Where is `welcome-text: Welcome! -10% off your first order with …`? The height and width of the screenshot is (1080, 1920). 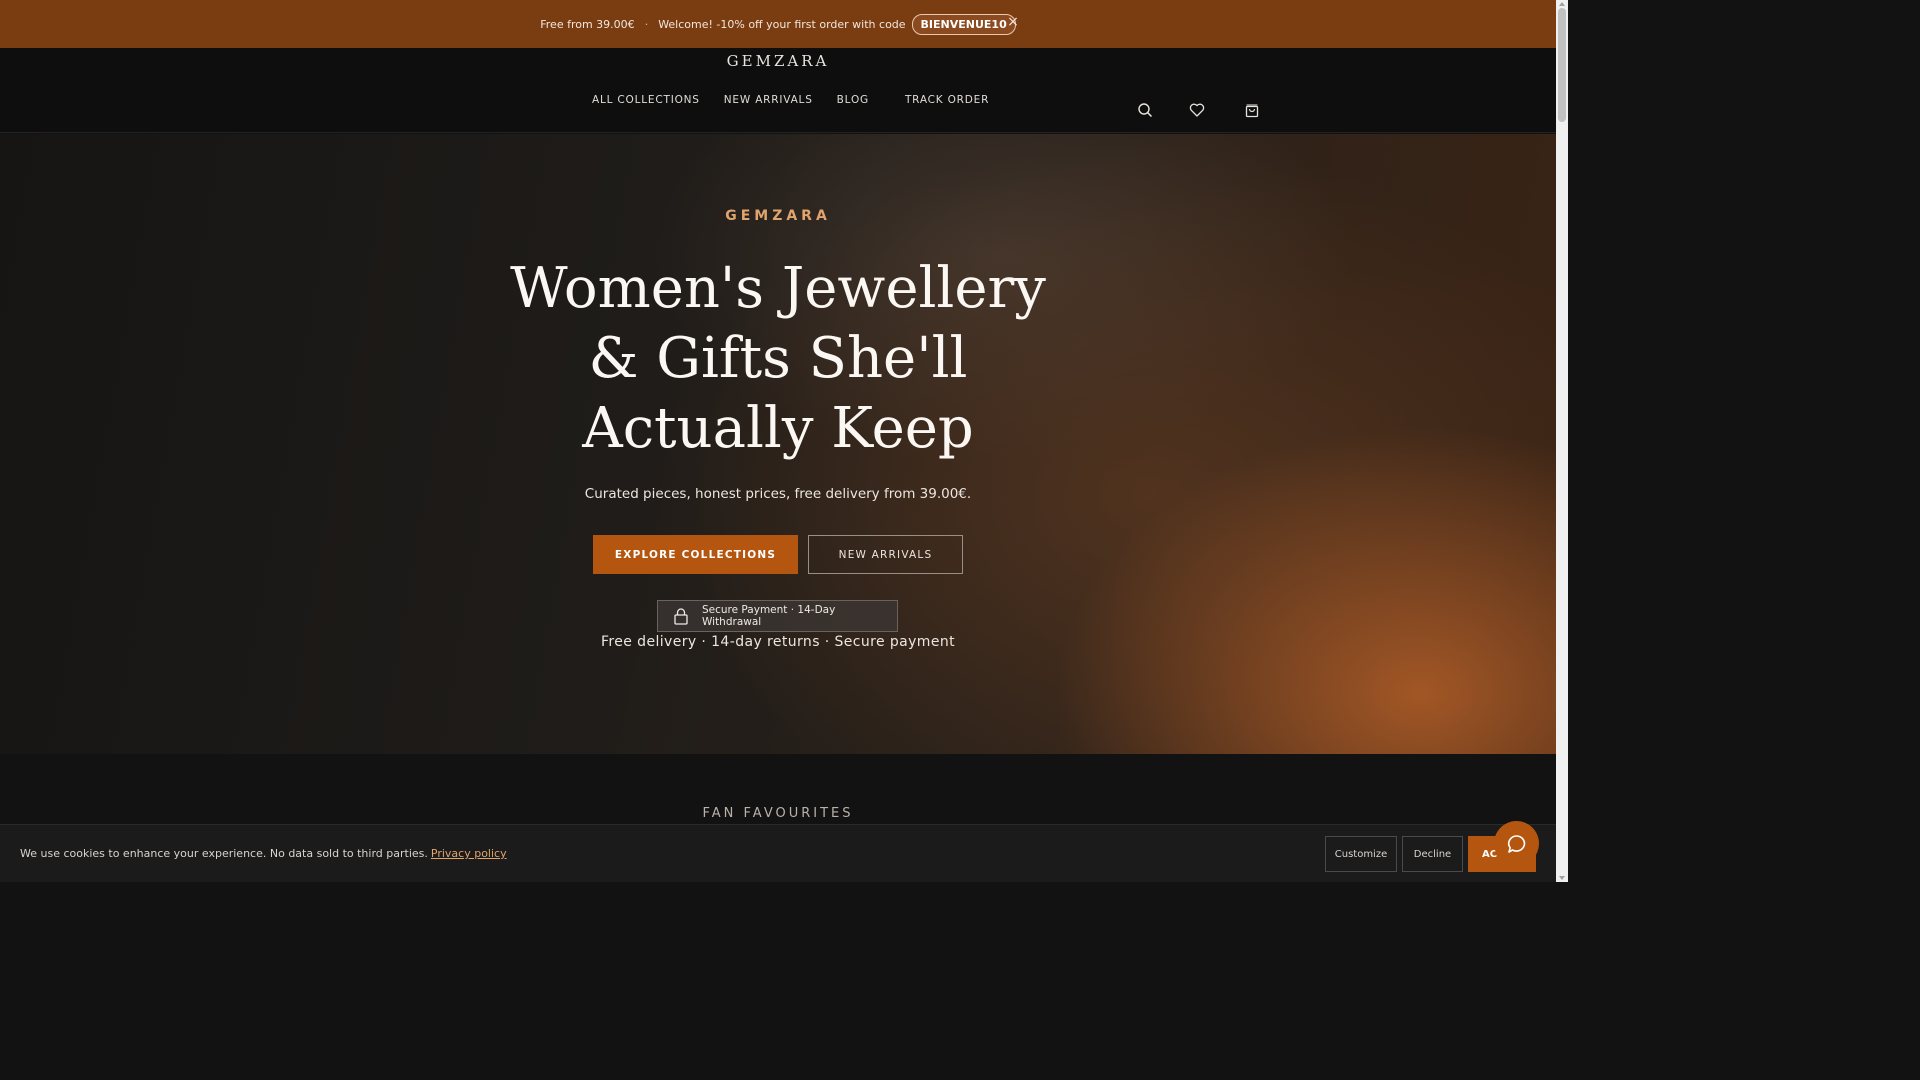
welcome-text: Welcome! -10% off your first order with … is located at coordinates (782, 24).